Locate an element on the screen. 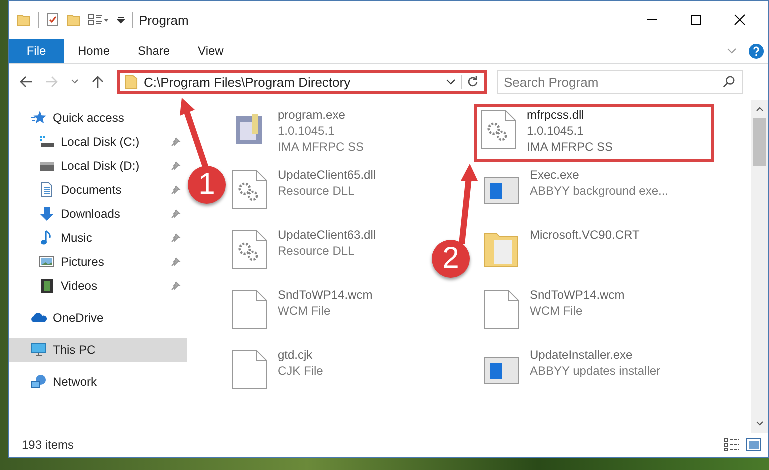  chevron-down-icon is located at coordinates (732, 51).